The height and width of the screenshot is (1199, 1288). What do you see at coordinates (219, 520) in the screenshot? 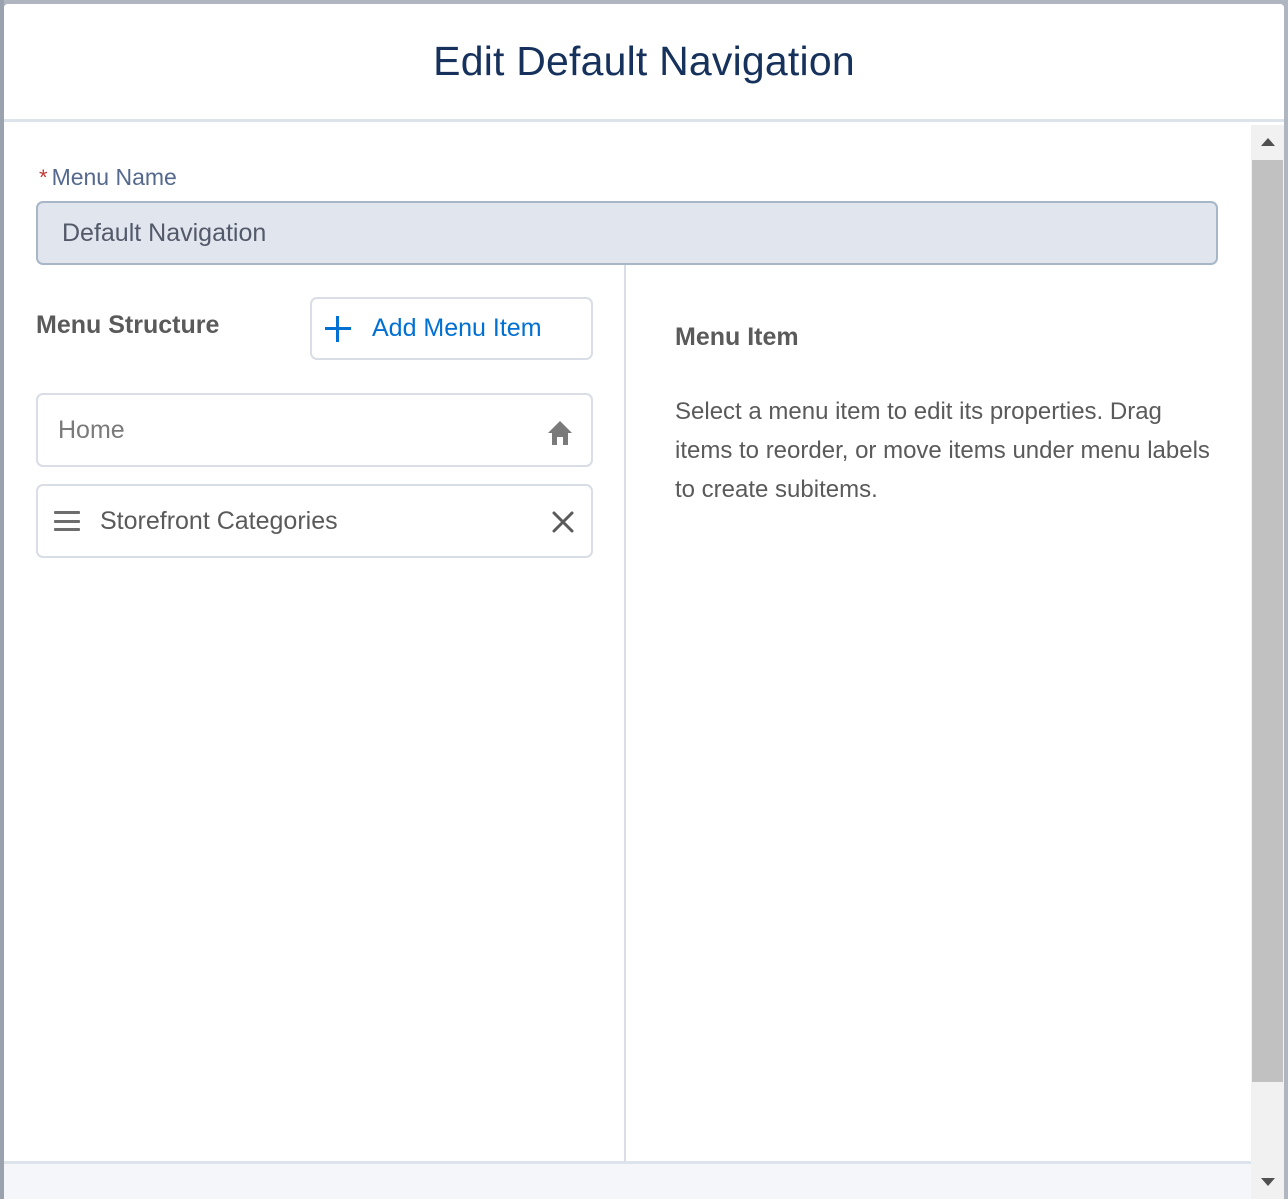
I see `menu-item-label: Storefront Categories` at bounding box center [219, 520].